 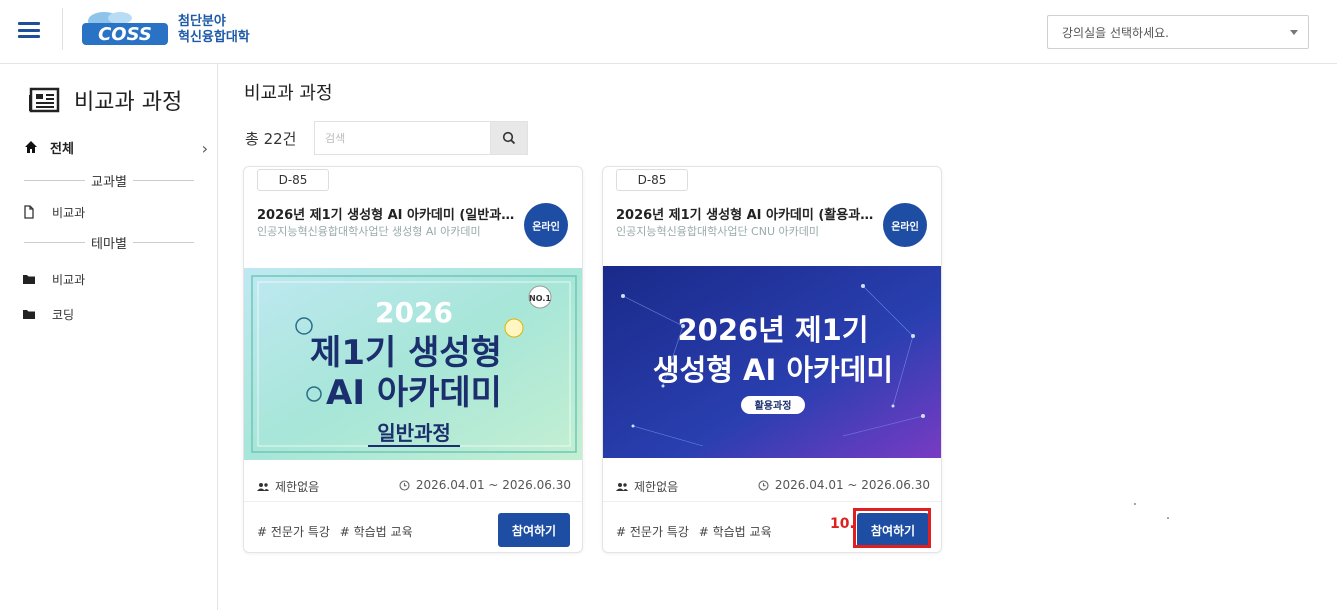 What do you see at coordinates (1115, 32) in the screenshot?
I see `classroom-select-value: 강의실을 선택하세요.` at bounding box center [1115, 32].